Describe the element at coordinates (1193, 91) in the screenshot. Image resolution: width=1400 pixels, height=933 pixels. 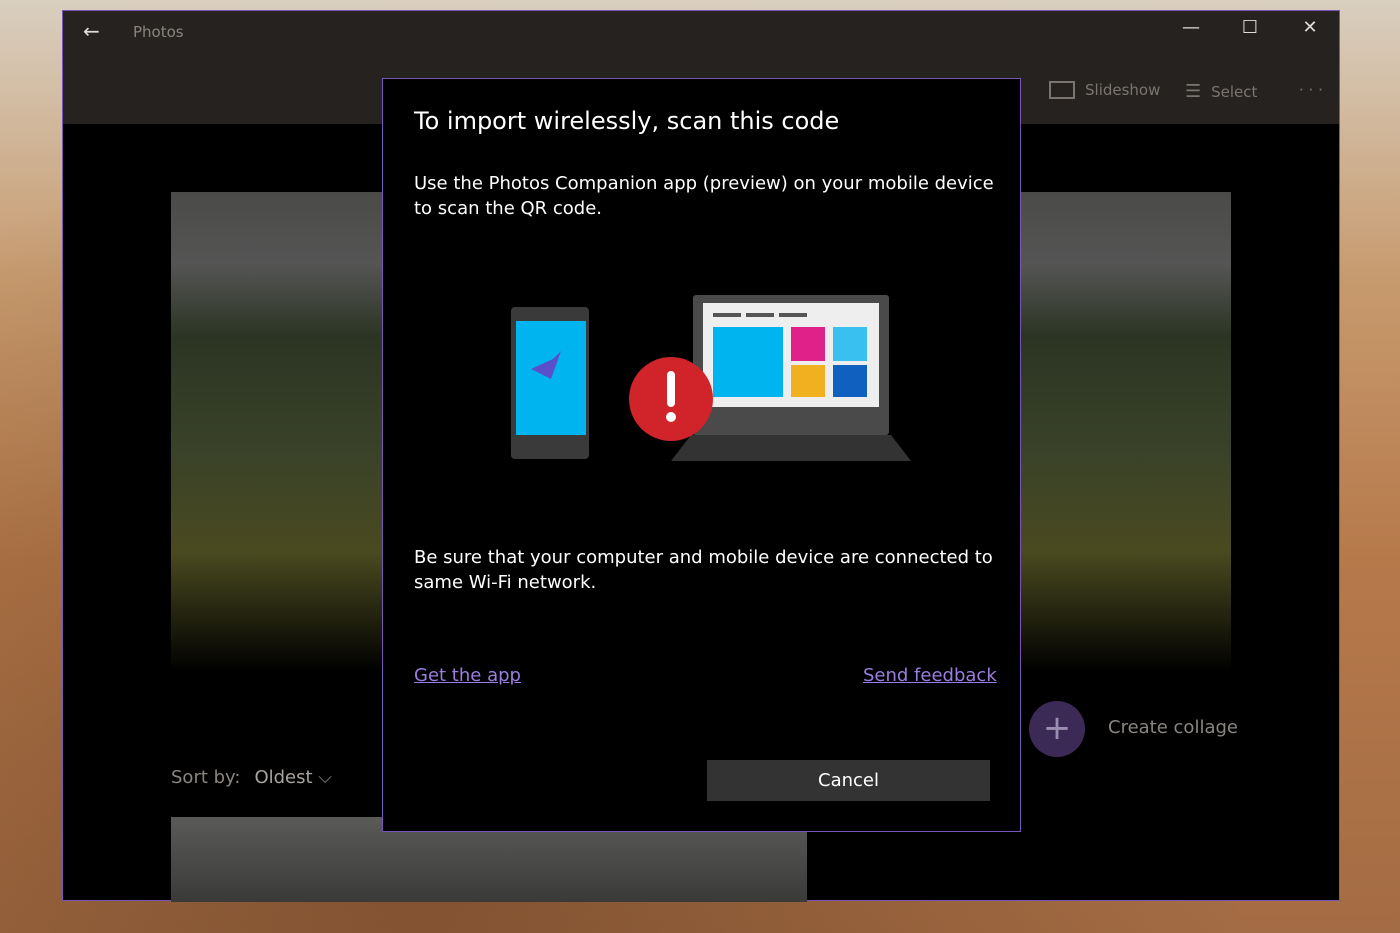
I see `checklist-icon: ☰` at that location.